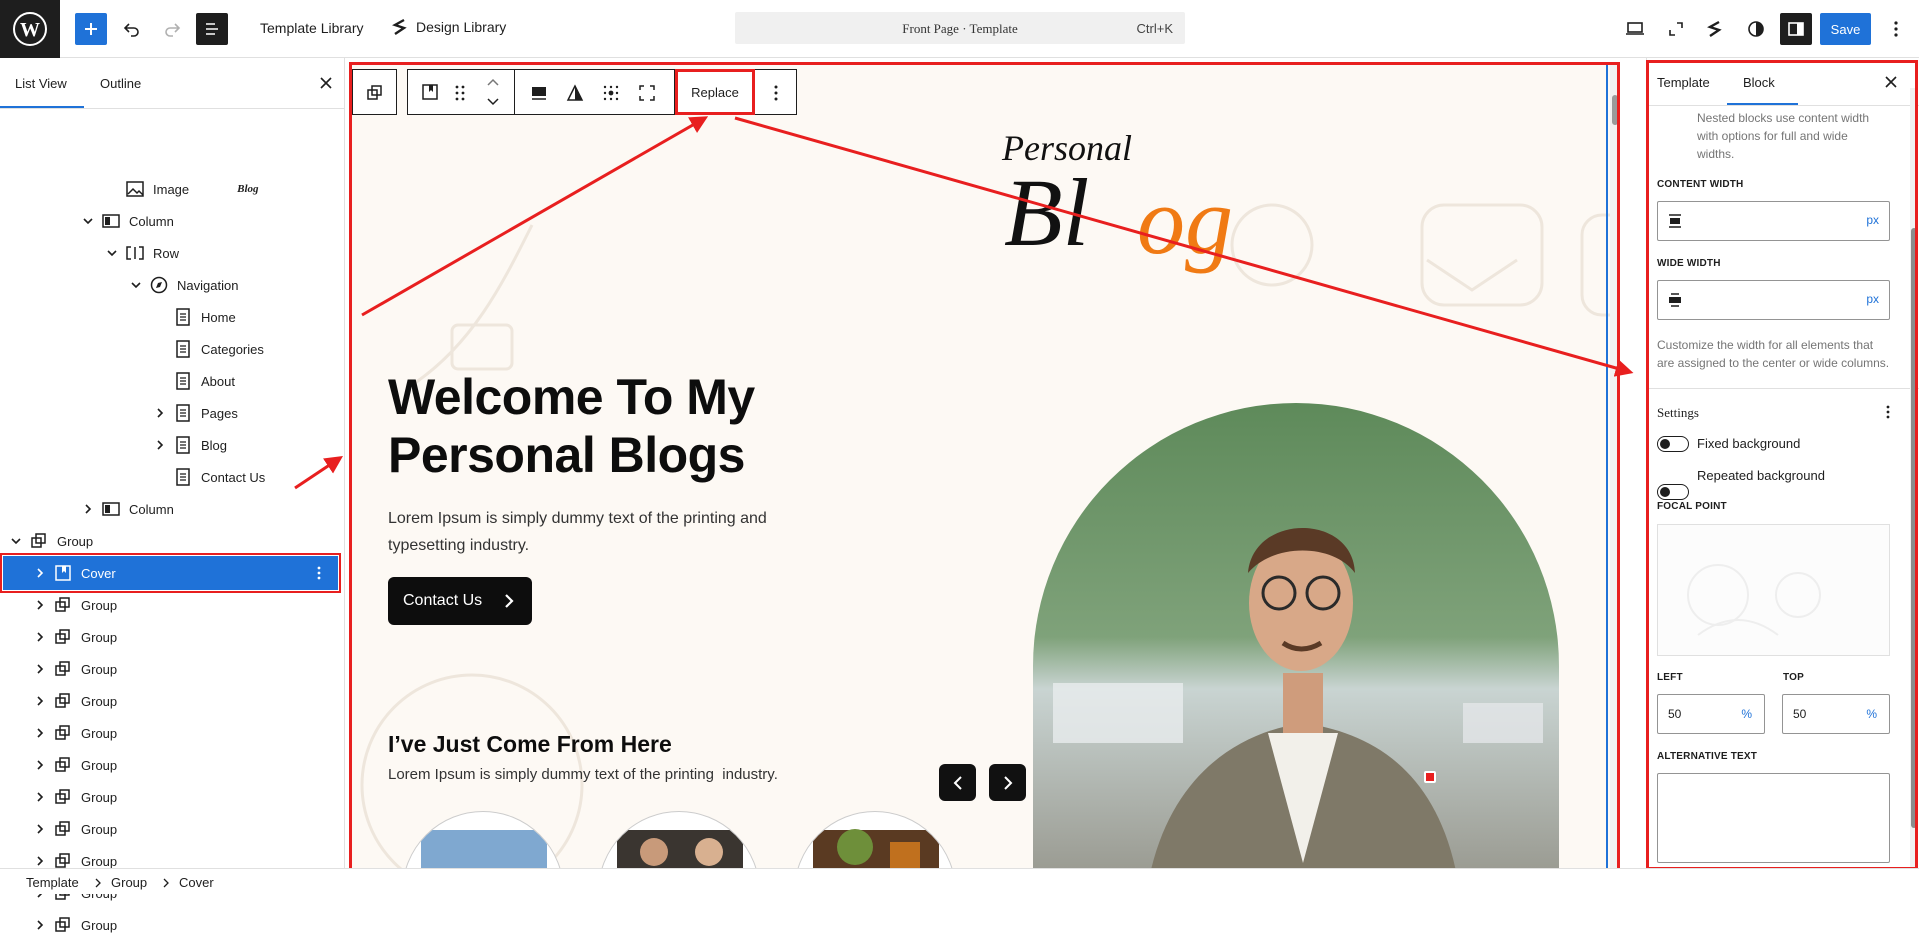 This screenshot has height=937, width=1919. Describe the element at coordinates (959, 881) in the screenshot. I see `block-breadcrumb: Template Group Cover` at that location.